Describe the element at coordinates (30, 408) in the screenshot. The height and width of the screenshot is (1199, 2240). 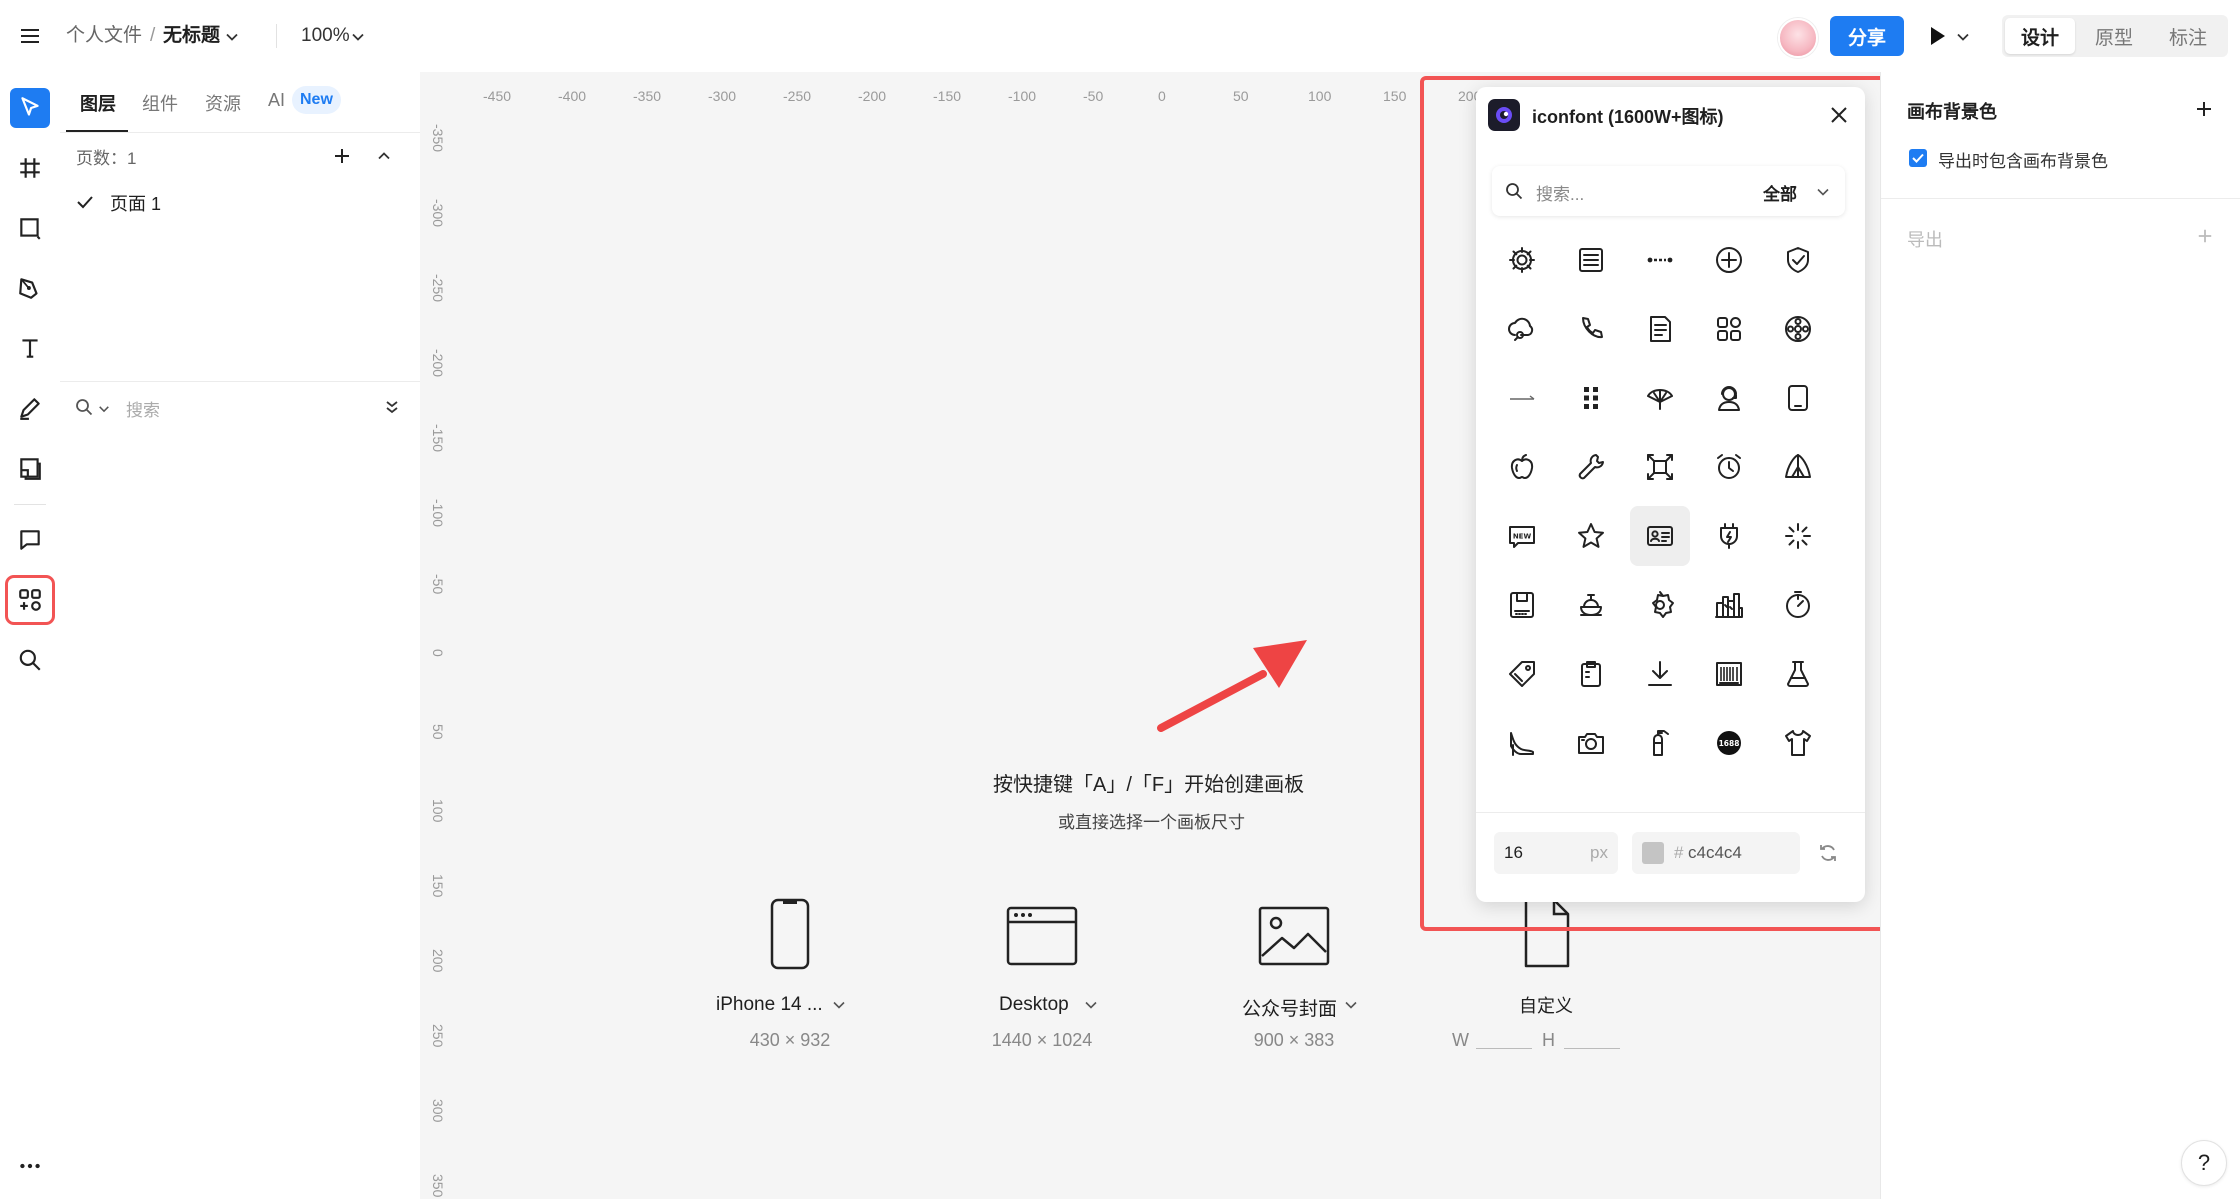
I see `pencil-tool` at that location.